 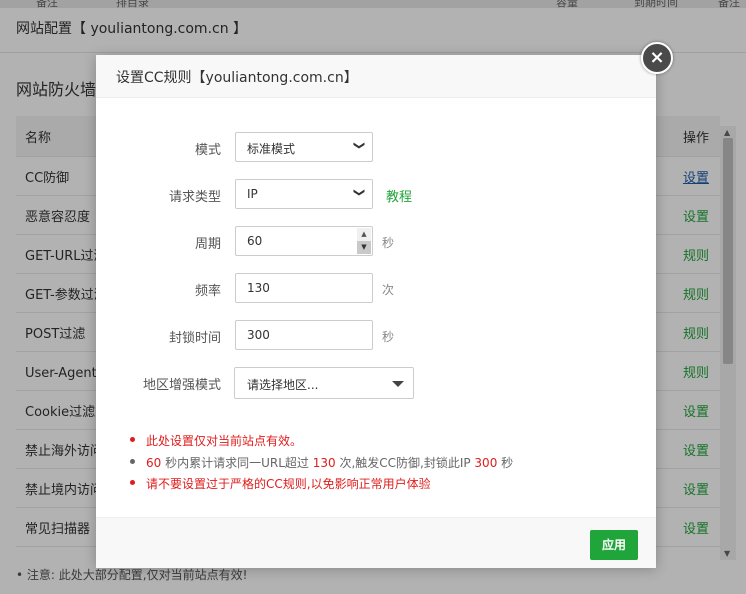 I want to click on mode-value: 标准模式, so click(x=271, y=149).